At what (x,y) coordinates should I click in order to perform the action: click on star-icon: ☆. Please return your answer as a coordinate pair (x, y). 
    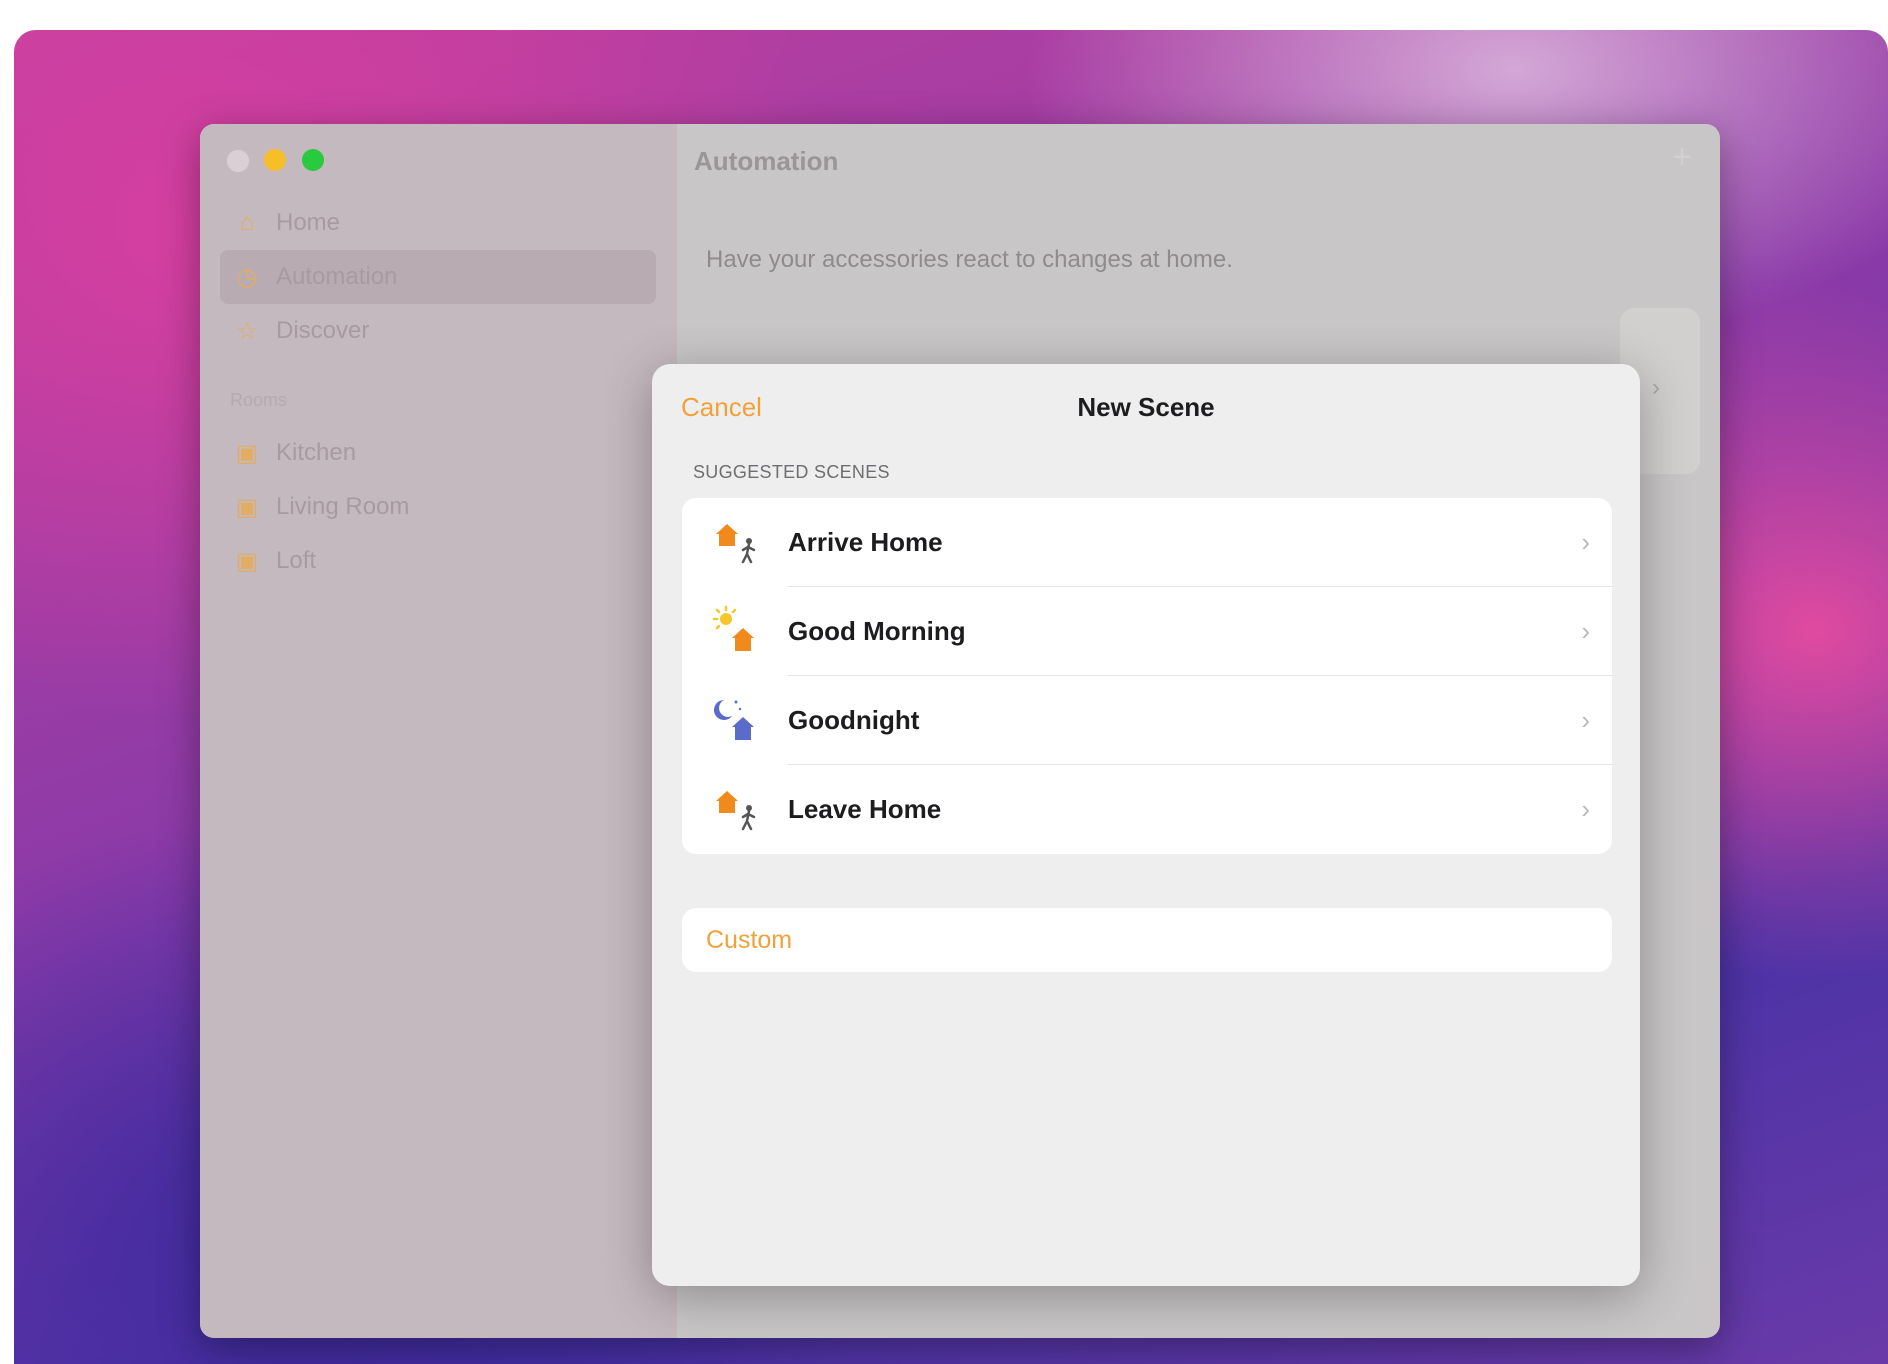
    Looking at the image, I should click on (247, 331).